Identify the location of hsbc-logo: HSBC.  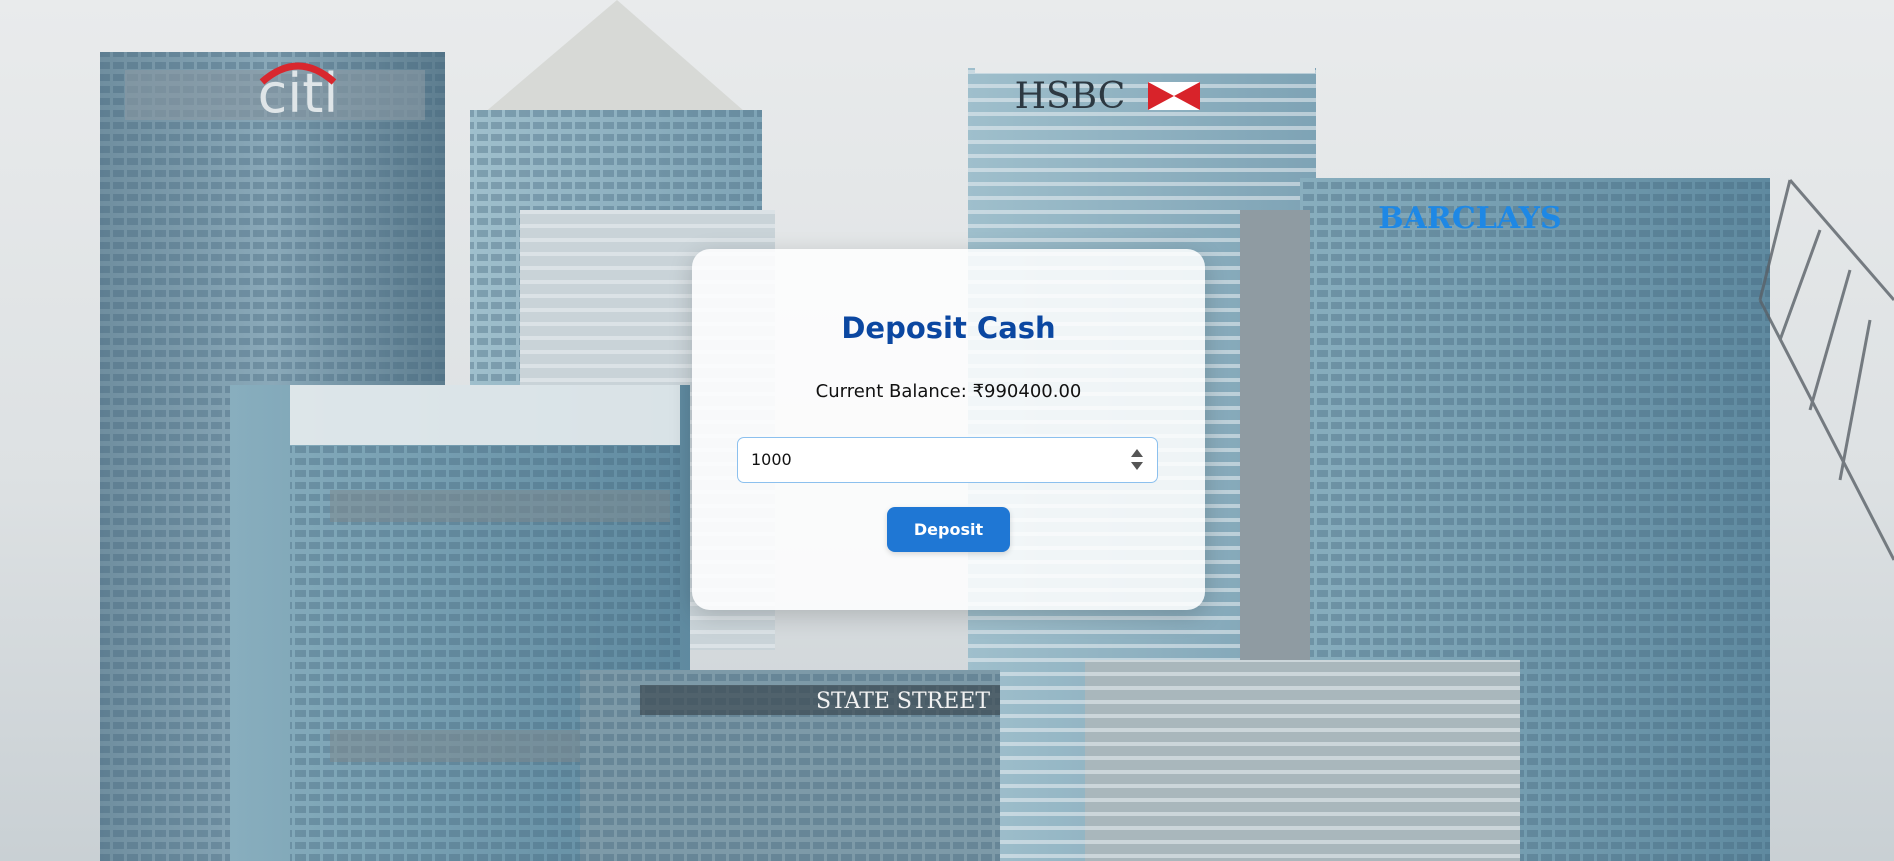
(1070, 96).